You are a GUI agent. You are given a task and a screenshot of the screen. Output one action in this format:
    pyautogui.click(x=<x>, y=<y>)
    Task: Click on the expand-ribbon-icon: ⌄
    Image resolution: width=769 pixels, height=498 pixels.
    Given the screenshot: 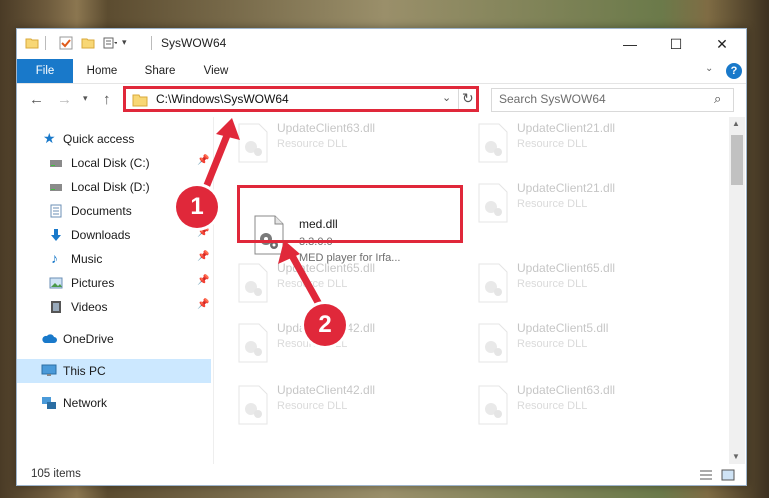 What is the action you would take?
    pyautogui.click(x=709, y=68)
    